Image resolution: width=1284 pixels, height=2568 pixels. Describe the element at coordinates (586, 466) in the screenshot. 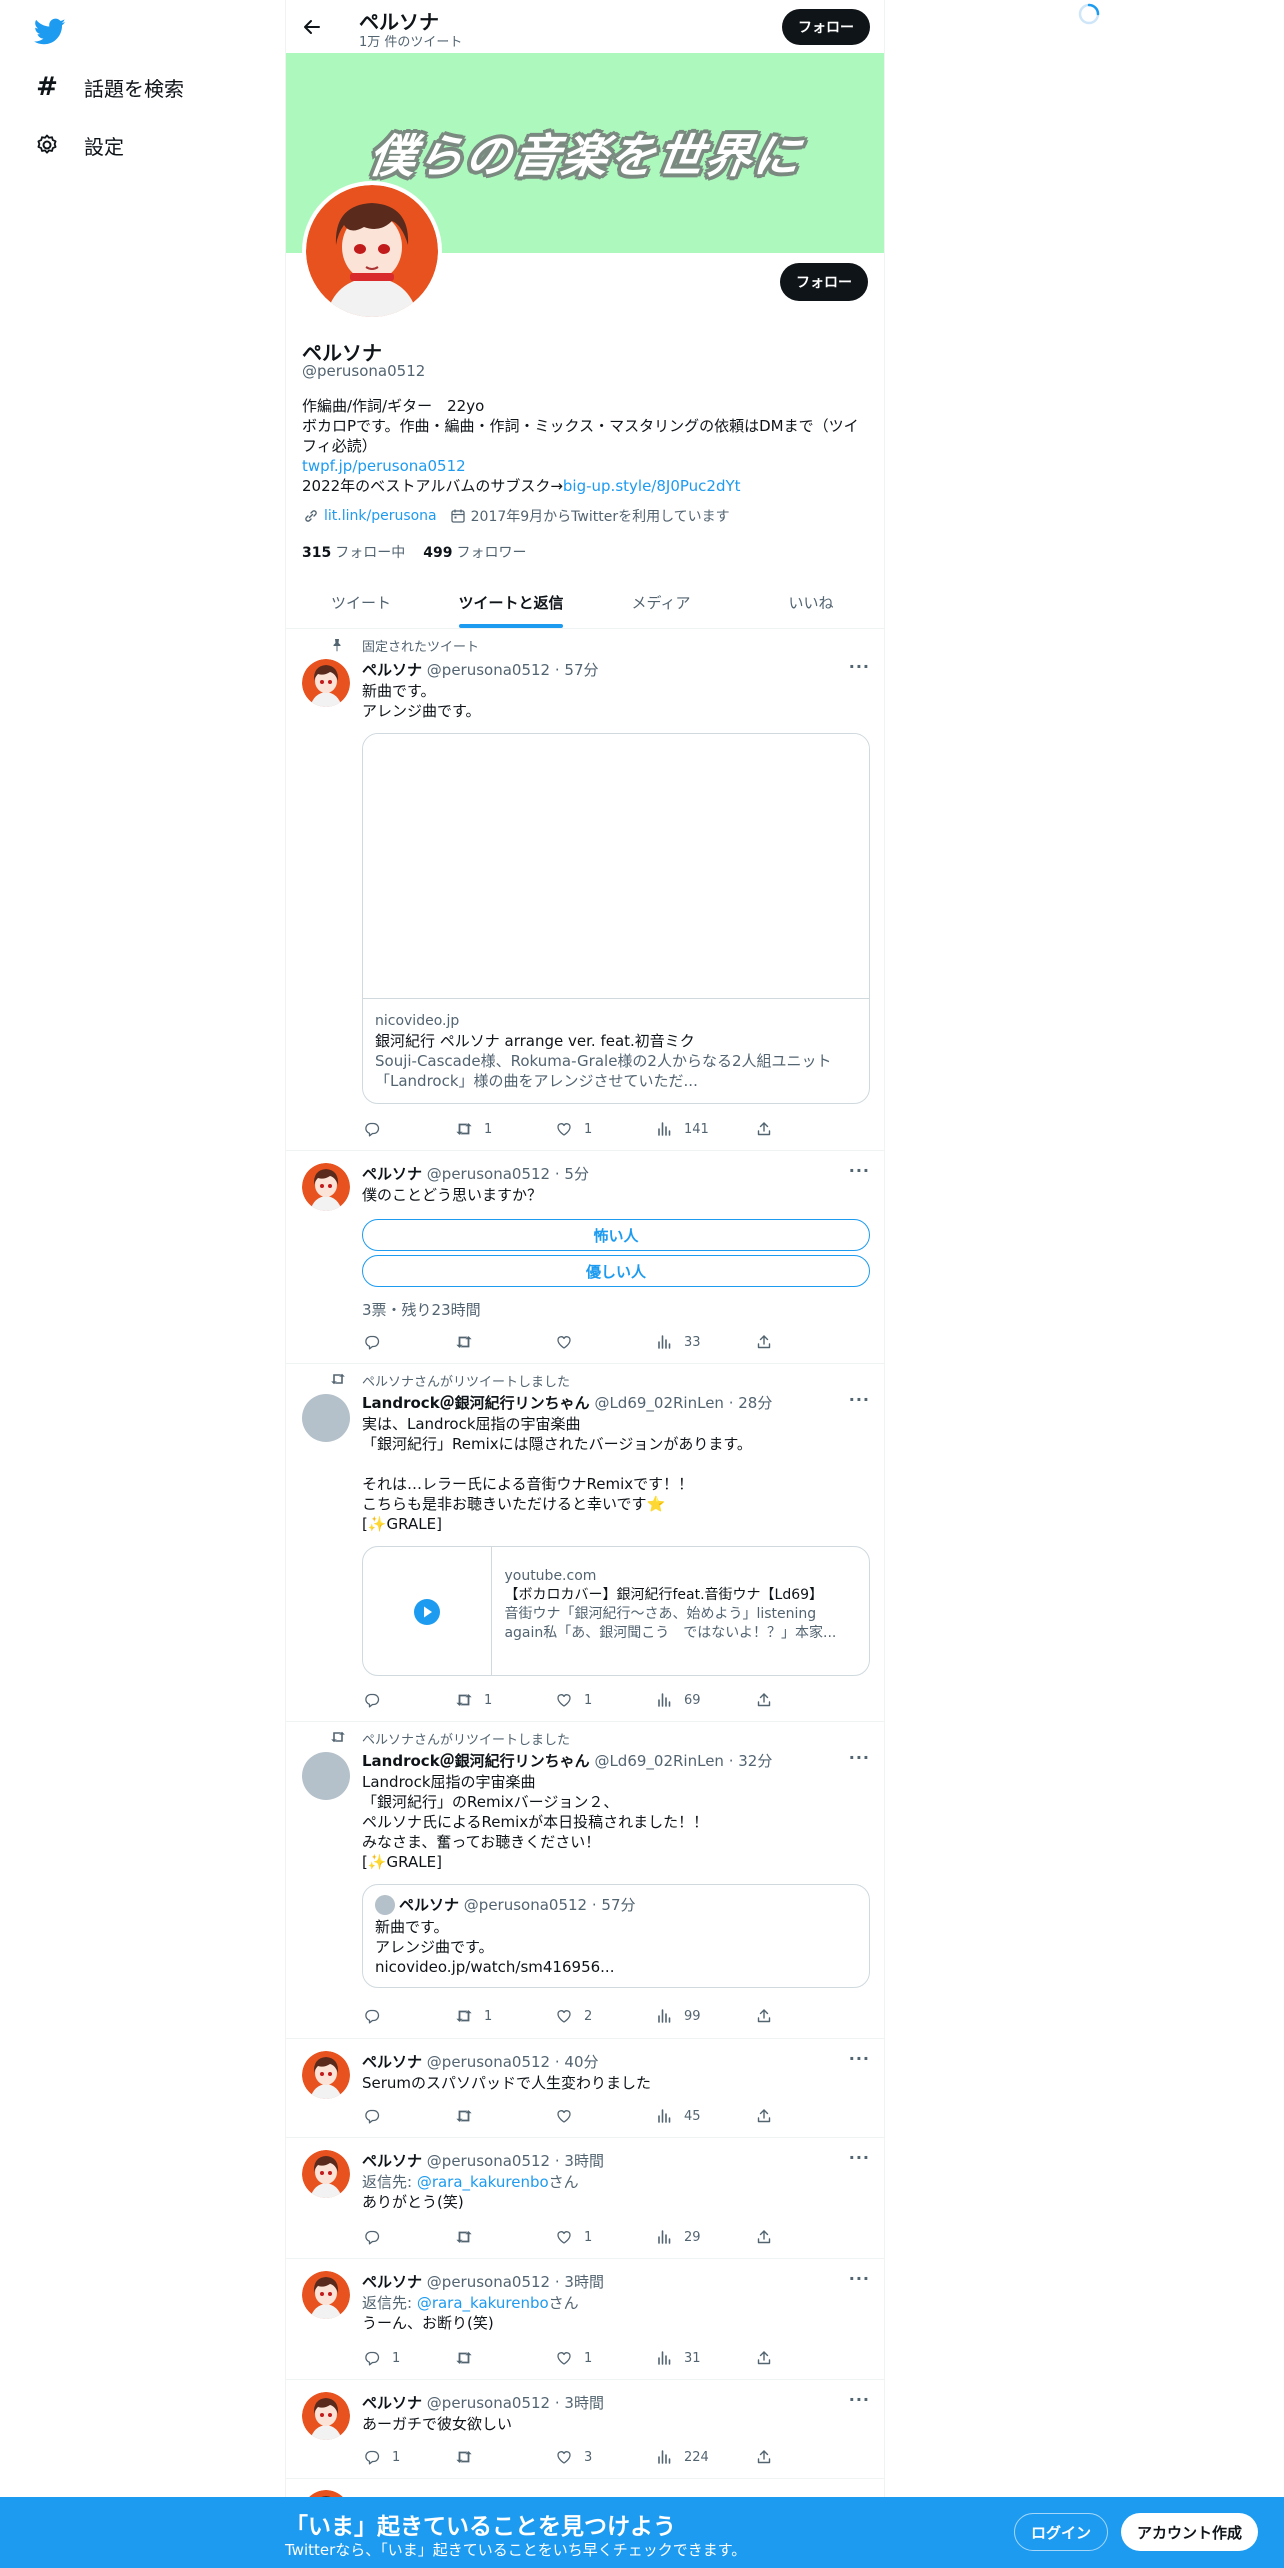

I see `bio-link-twpf: twpf.jp/perusona0512` at that location.